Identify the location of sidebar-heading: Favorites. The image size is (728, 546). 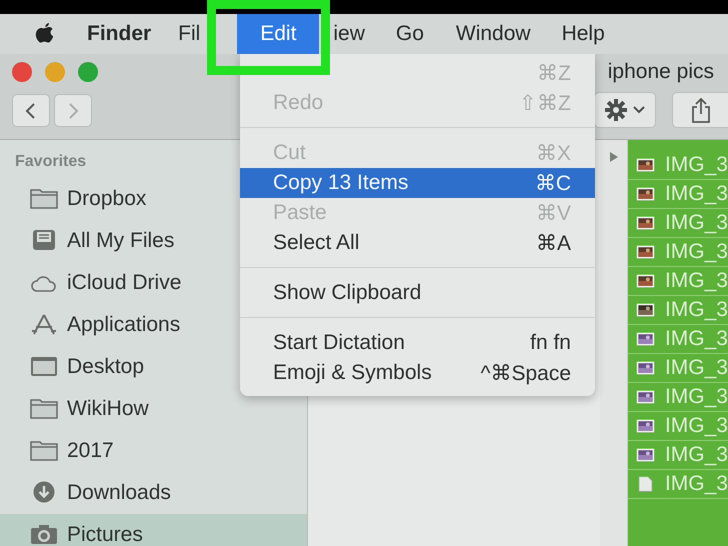
(51, 162).